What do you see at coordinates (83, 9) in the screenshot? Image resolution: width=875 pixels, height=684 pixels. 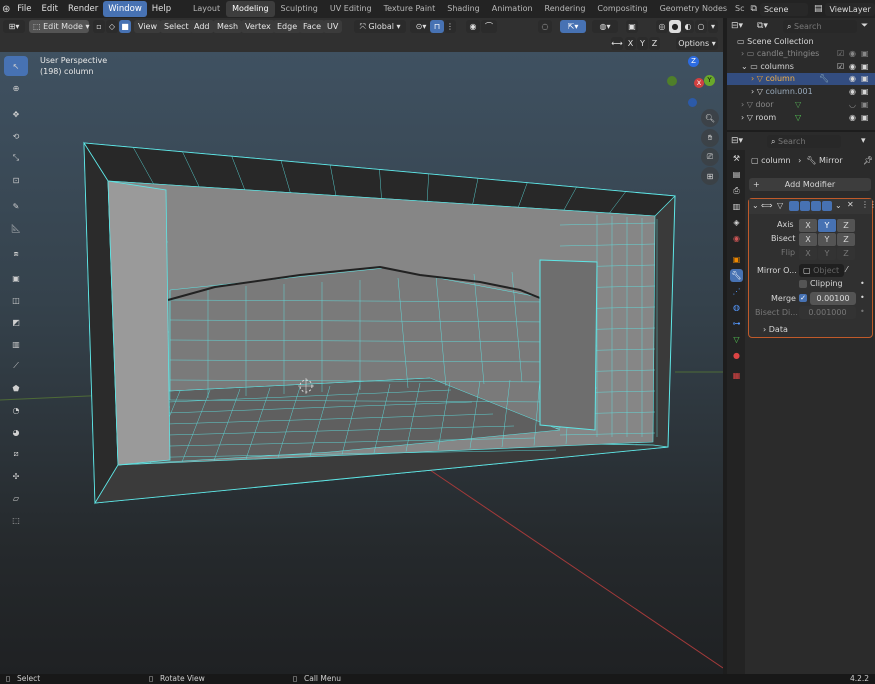 I see `menu-render: Render` at bounding box center [83, 9].